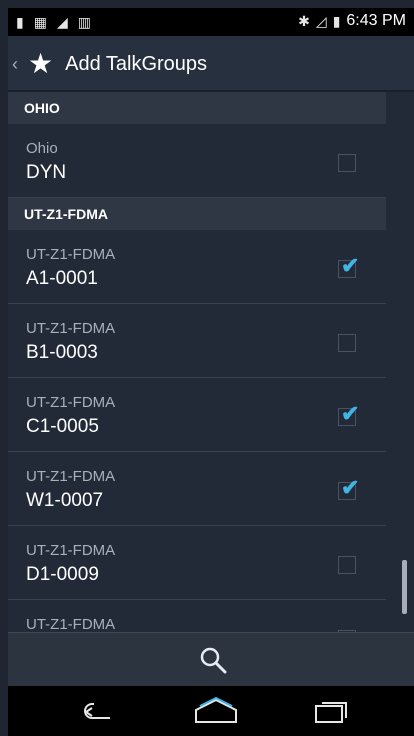  Describe the element at coordinates (336, 21) in the screenshot. I see `battery-icon: ▮` at that location.